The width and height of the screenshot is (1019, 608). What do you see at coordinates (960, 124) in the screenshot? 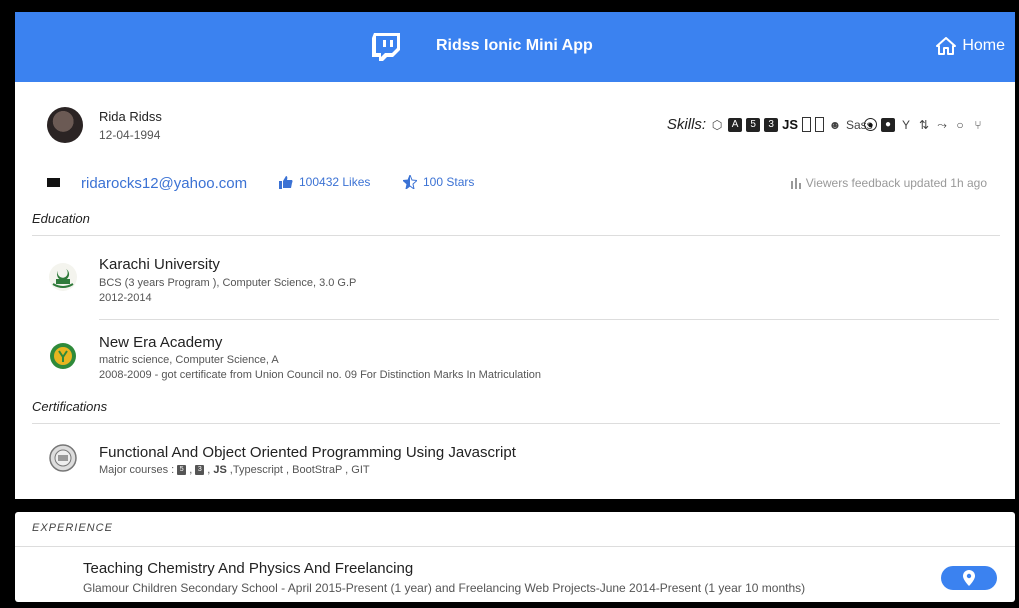
I see `git-commit-icon: ○` at bounding box center [960, 124].